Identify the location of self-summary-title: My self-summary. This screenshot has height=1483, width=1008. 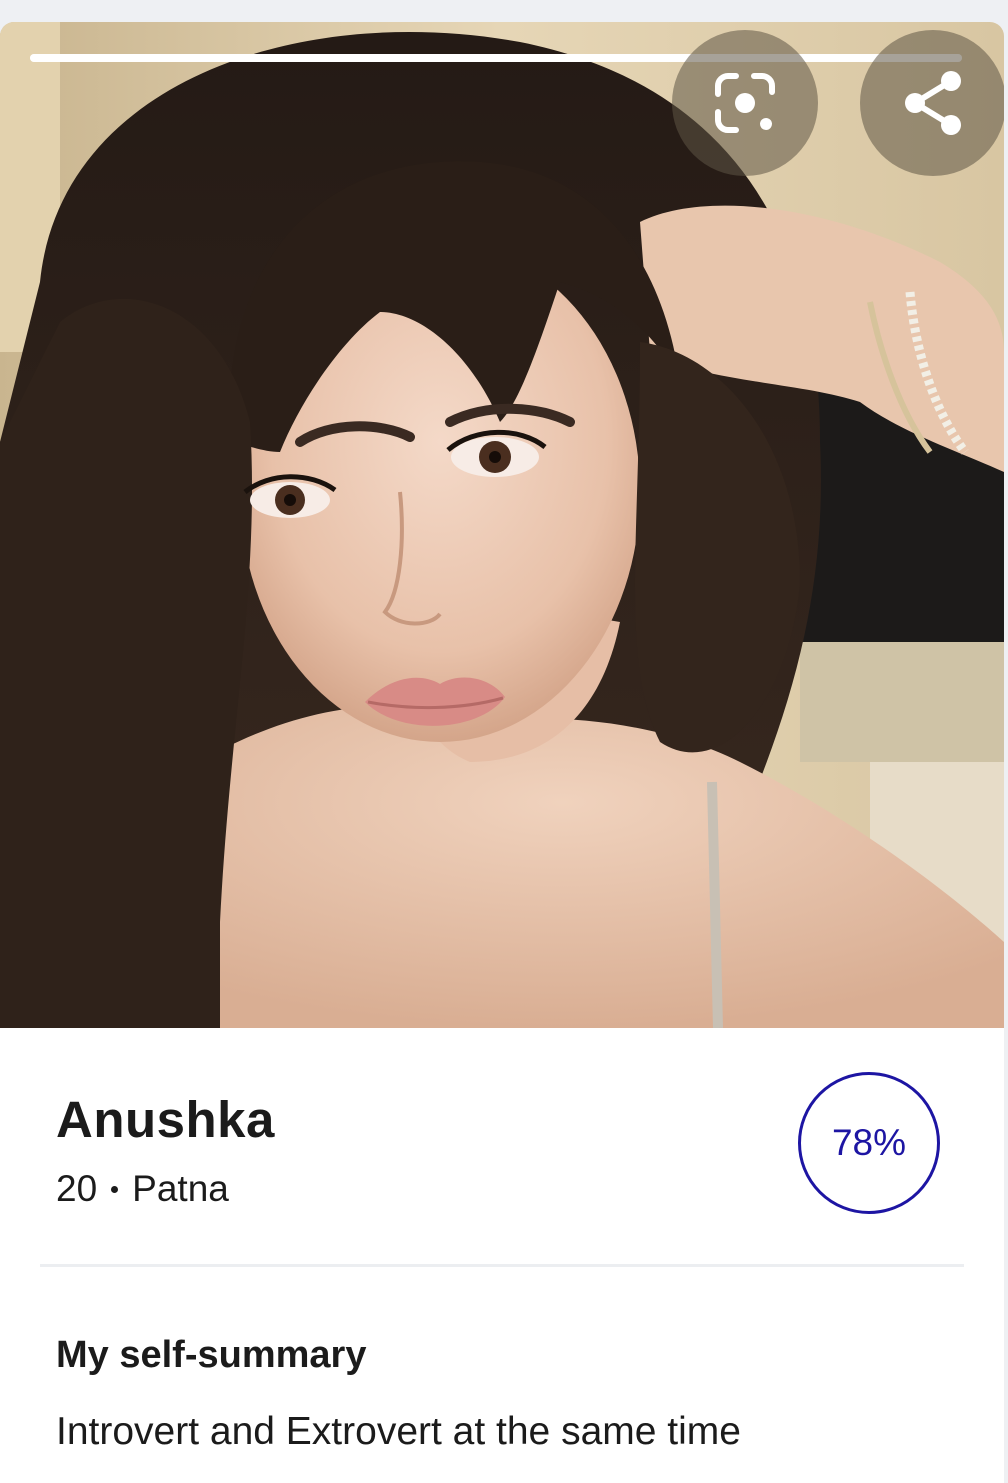
(211, 1355).